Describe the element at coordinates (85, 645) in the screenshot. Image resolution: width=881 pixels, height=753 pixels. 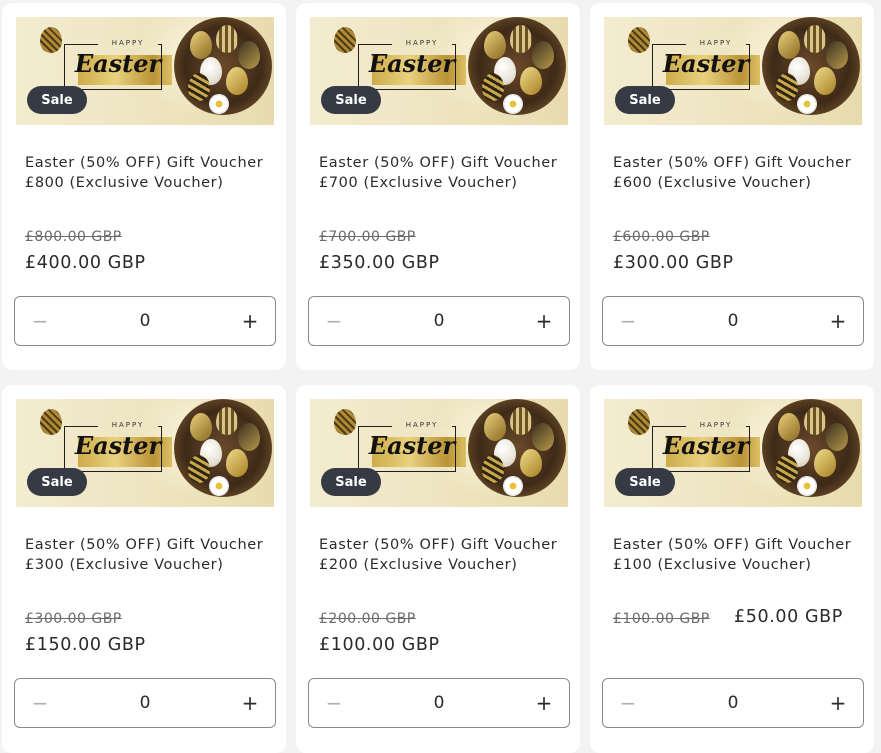
I see `sale-price: £150.00 GBP` at that location.